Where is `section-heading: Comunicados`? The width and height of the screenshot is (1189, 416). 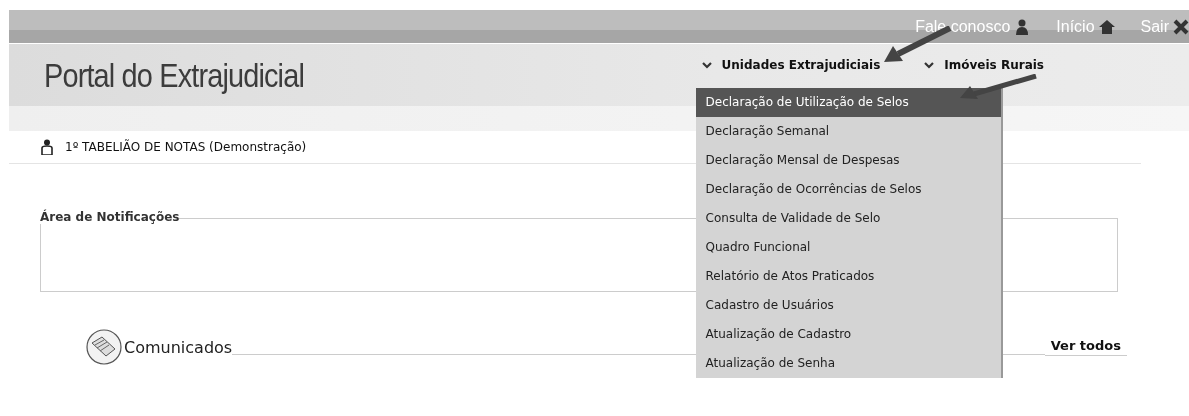
section-heading: Comunicados is located at coordinates (178, 347).